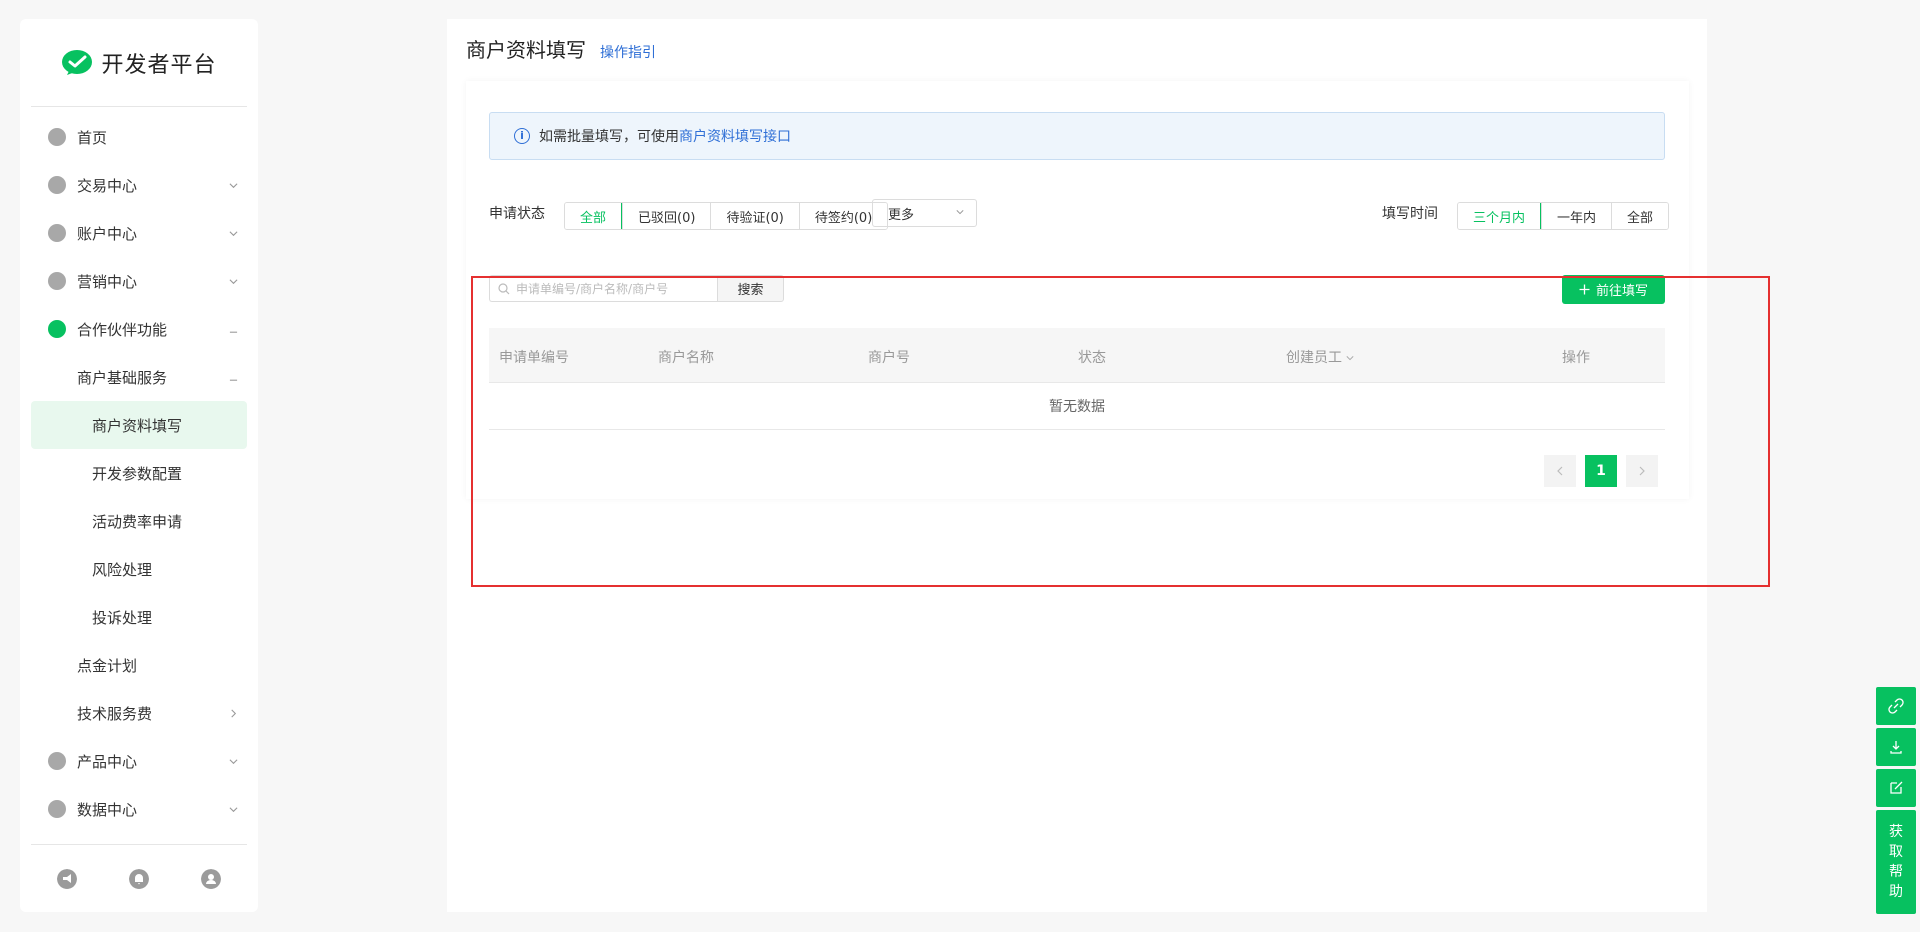 This screenshot has height=932, width=1920. What do you see at coordinates (1640, 216) in the screenshot?
I see `time-filter-all: 全部` at bounding box center [1640, 216].